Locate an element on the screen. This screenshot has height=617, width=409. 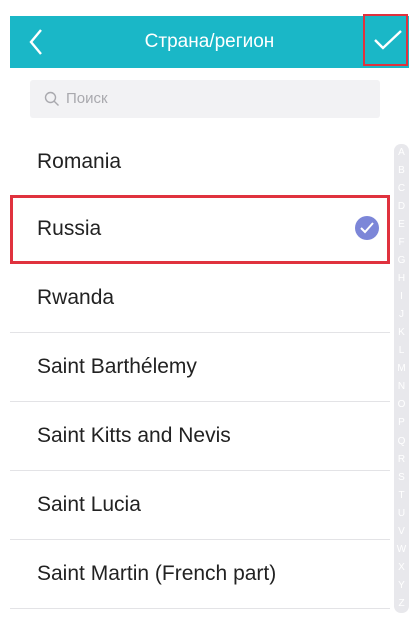
header-bar: Страна/регион is located at coordinates (209, 41).